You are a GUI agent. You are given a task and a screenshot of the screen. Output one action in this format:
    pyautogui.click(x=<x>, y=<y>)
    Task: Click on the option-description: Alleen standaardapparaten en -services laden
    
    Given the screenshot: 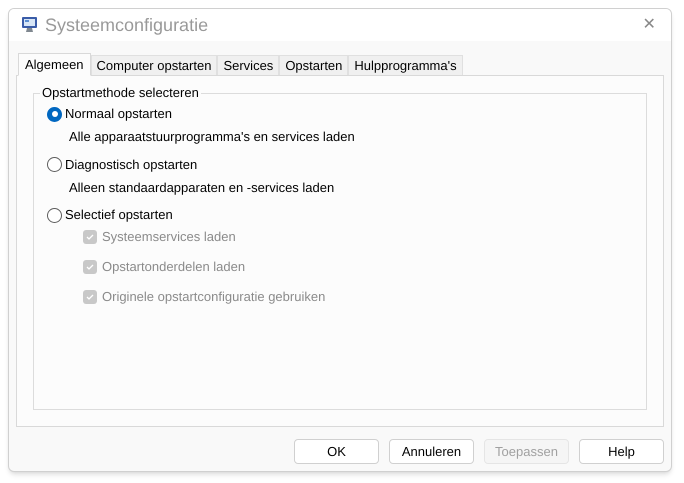 What is the action you would take?
    pyautogui.click(x=202, y=187)
    